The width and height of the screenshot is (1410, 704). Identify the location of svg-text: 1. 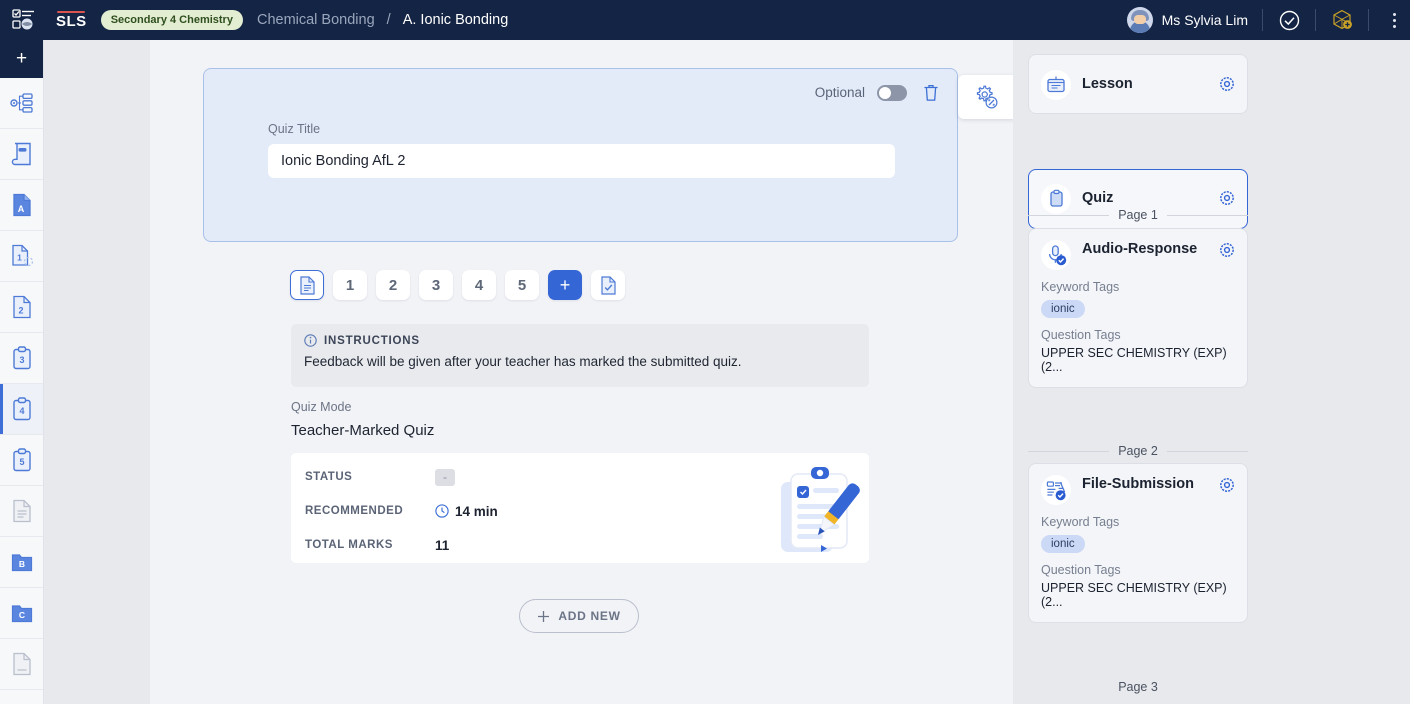
(19, 258).